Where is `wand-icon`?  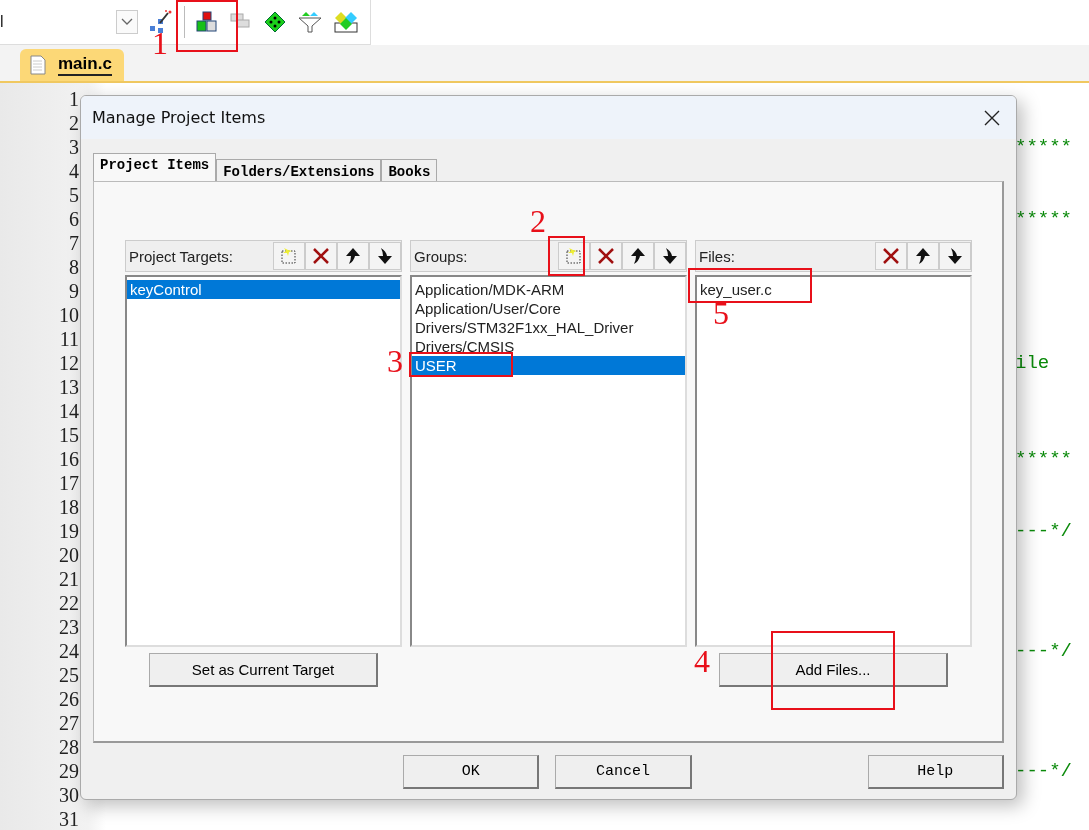 wand-icon is located at coordinates (161, 22).